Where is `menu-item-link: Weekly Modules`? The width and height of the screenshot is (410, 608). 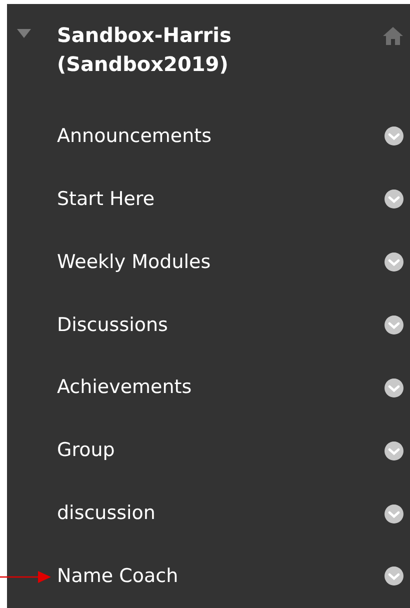 menu-item-link: Weekly Modules is located at coordinates (220, 262).